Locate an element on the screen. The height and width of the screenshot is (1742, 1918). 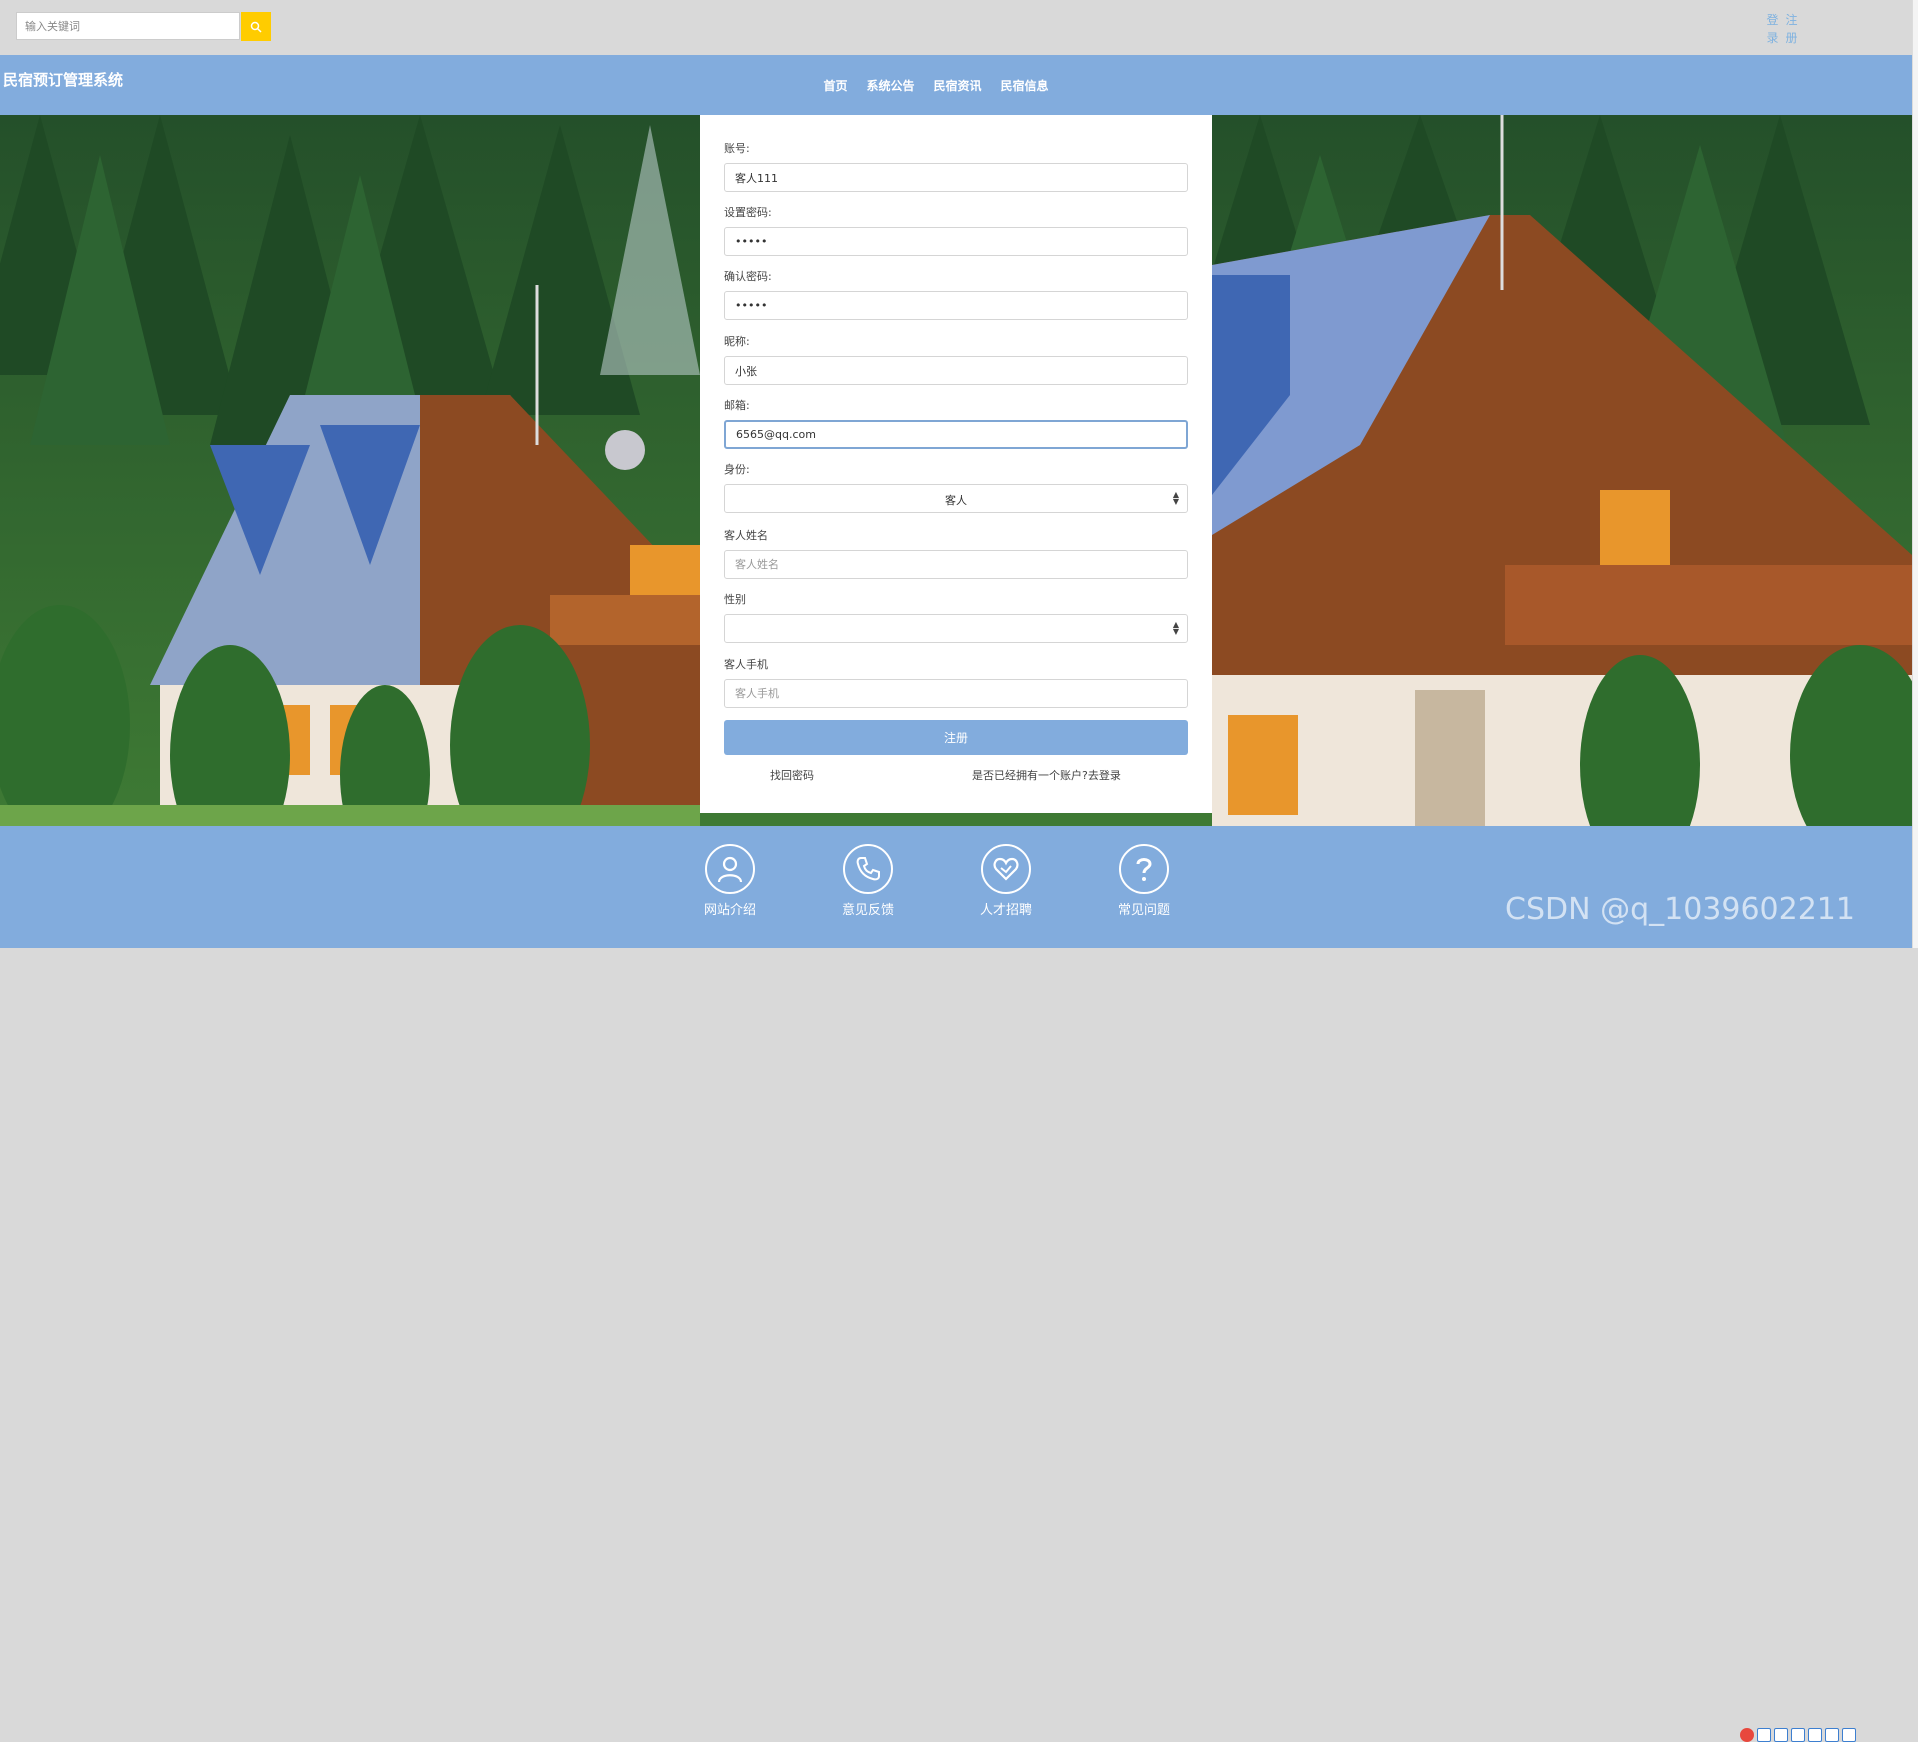
footer-about-label: 网站介绍 is located at coordinates (729, 910).